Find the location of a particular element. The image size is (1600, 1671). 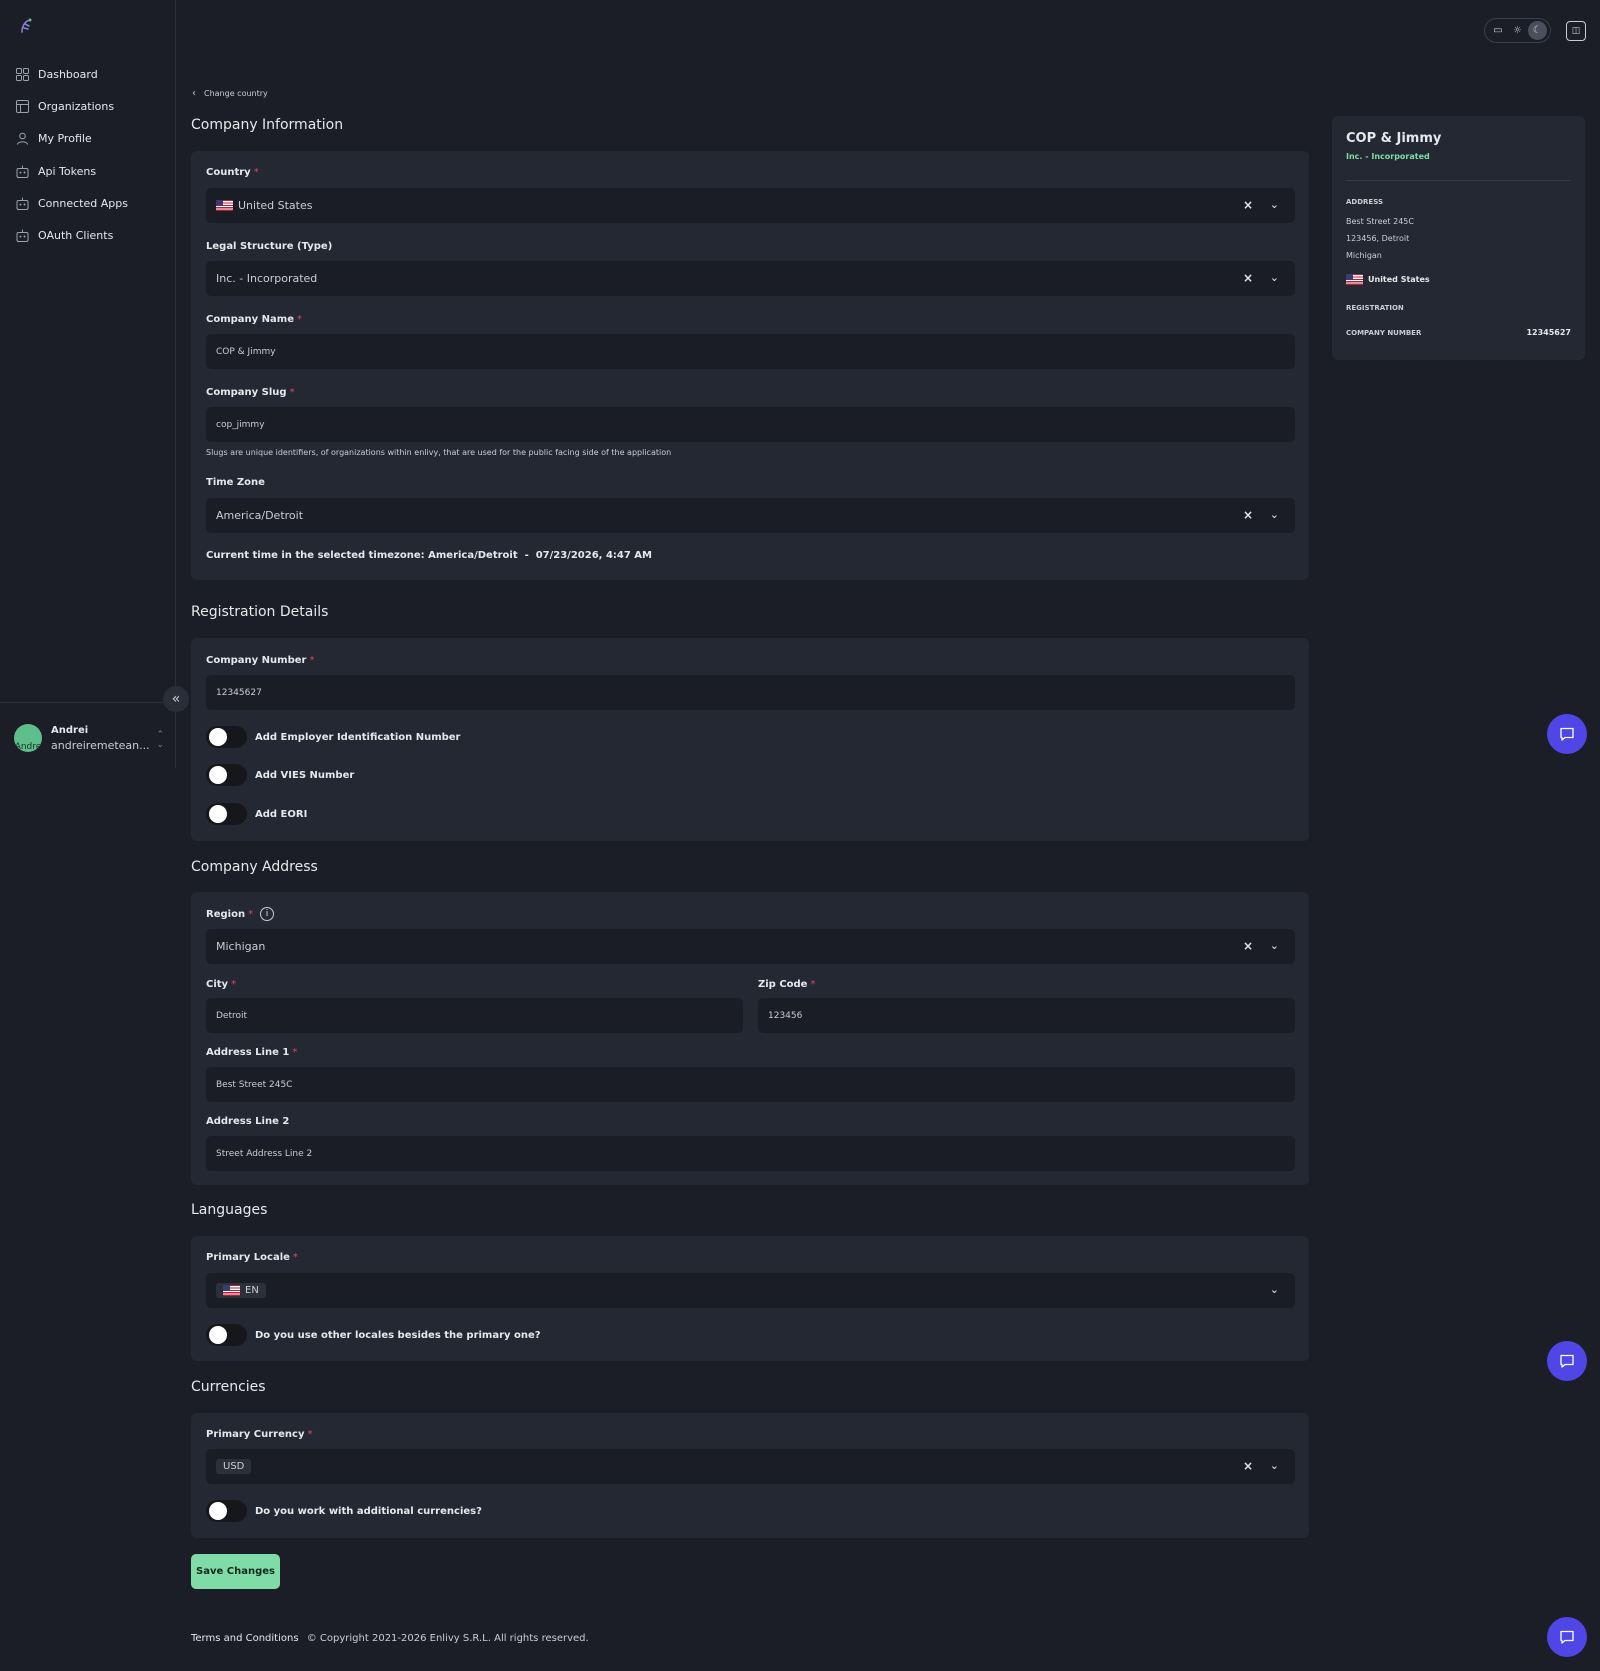

back-link-label: Change country is located at coordinates (236, 93).